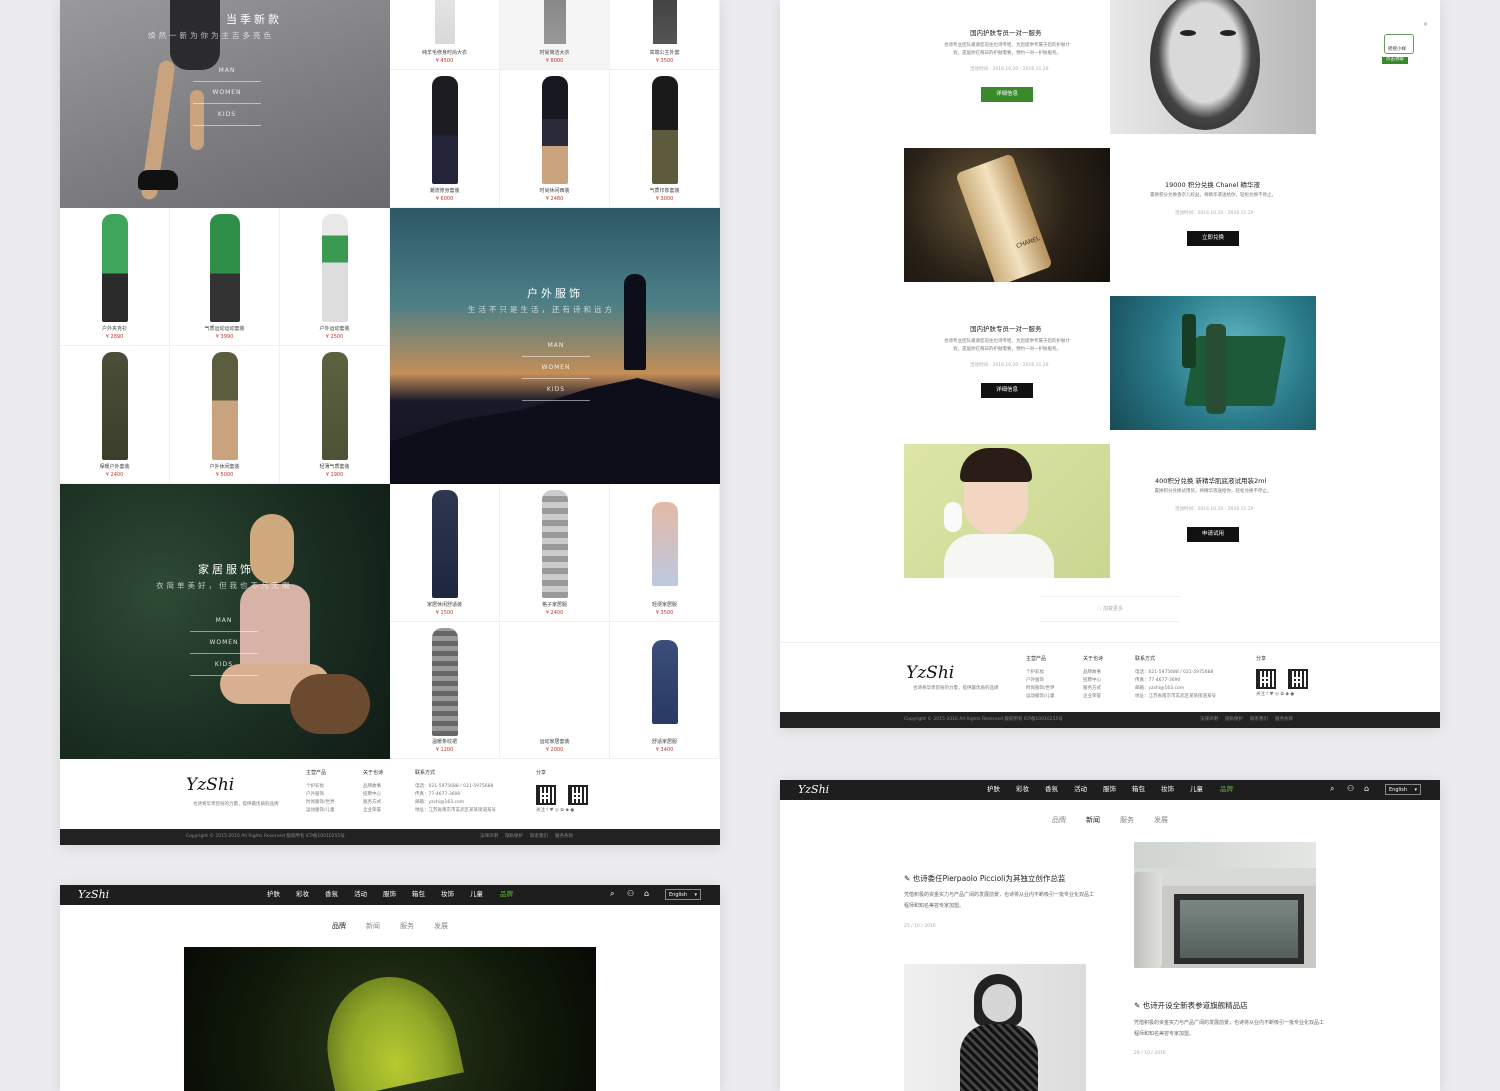 The height and width of the screenshot is (1091, 1500). I want to click on hero-season-link-man: MAN, so click(227, 75).